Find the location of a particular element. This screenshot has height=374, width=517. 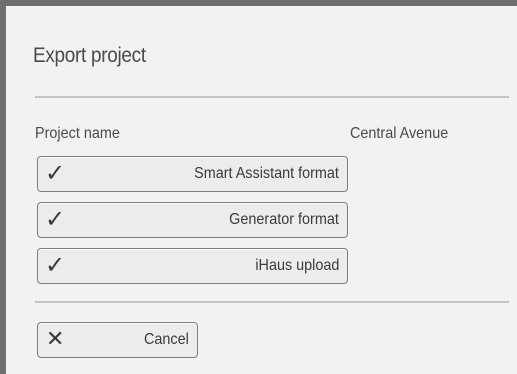

button-label: Cancel is located at coordinates (166, 339).